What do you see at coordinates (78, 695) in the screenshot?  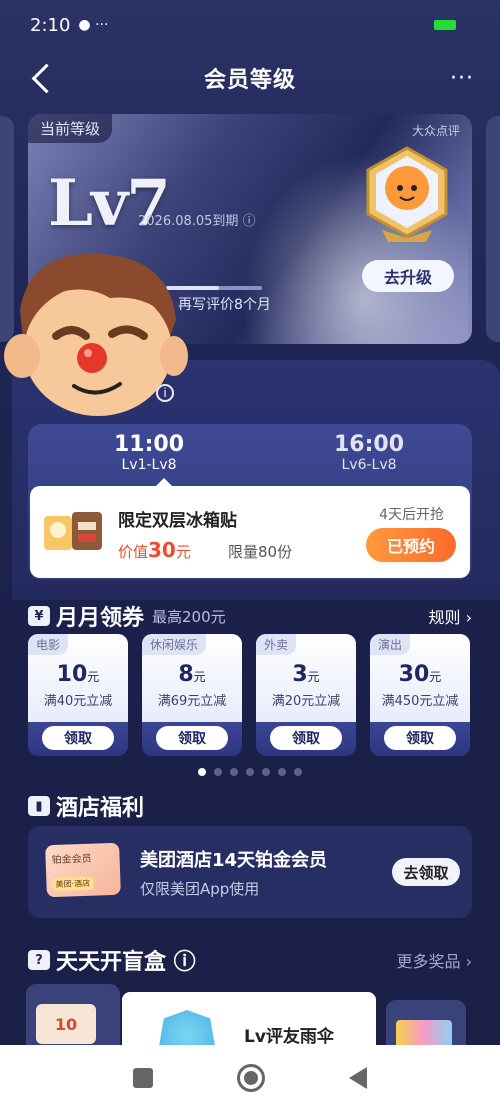 I see `coupon-movie: 电影 10元 满40元立减 领取` at bounding box center [78, 695].